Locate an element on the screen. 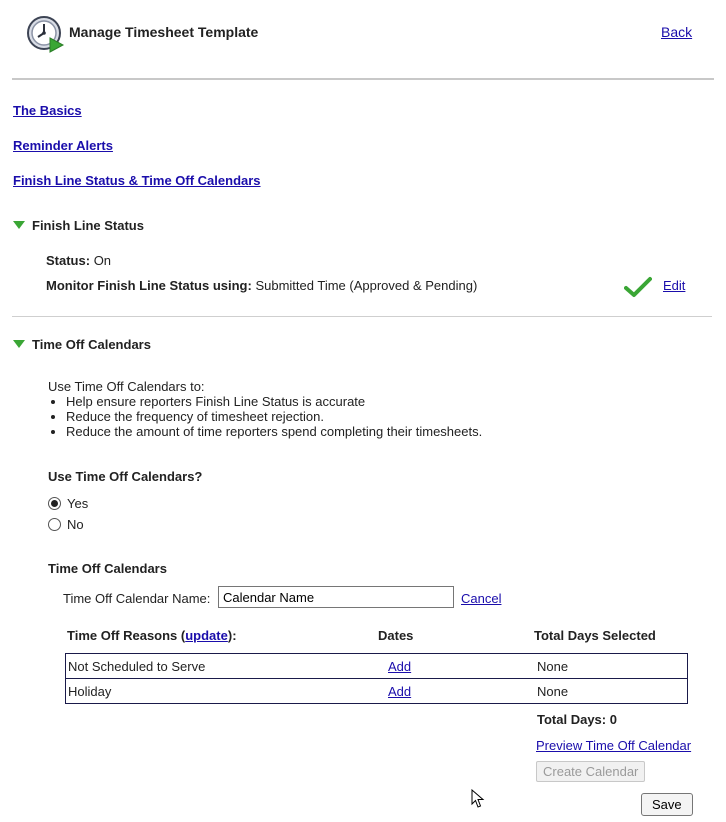  nav-link-basics: The Basics is located at coordinates (47, 110).